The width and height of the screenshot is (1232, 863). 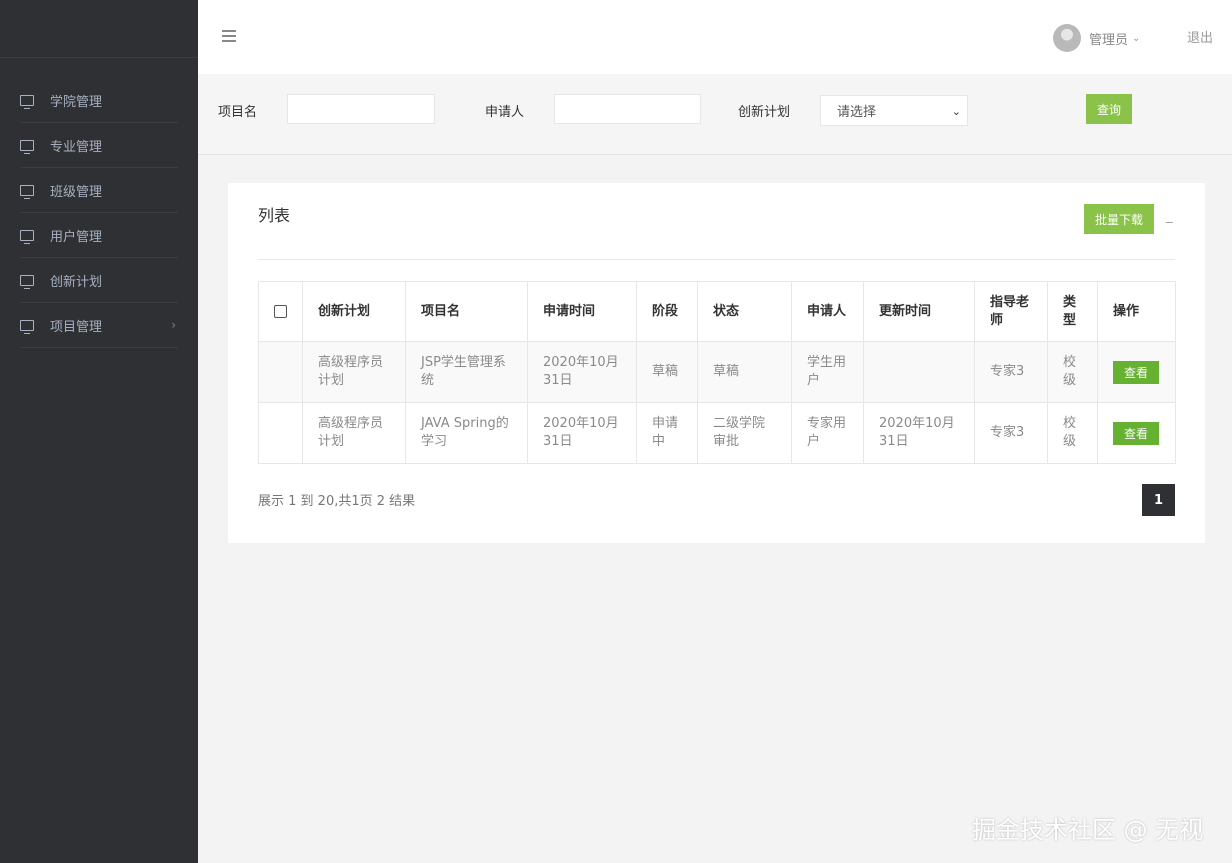 I want to click on sidebar-item-label: 创新计划, so click(x=76, y=282).